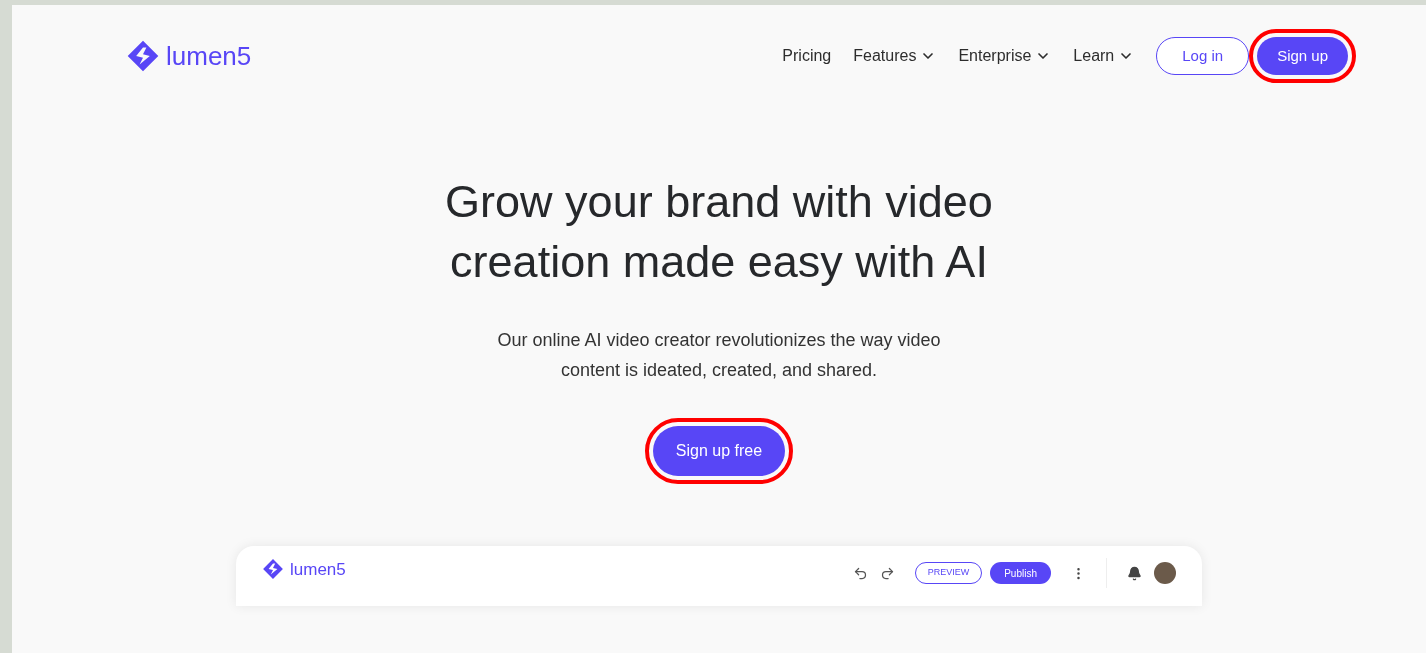 The height and width of the screenshot is (653, 1426). Describe the element at coordinates (887, 573) in the screenshot. I see `redo-icon` at that location.